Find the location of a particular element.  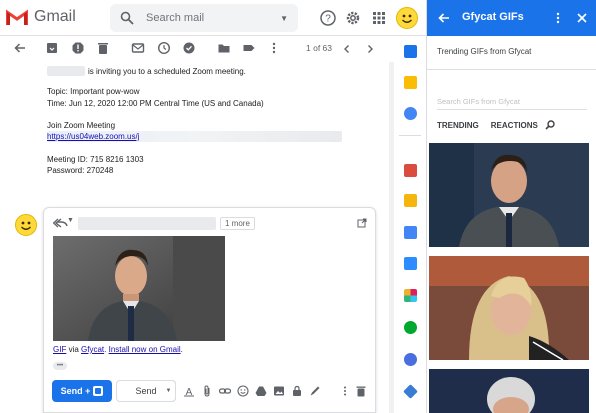

older-chevron-right-icon is located at coordinates (370, 49).